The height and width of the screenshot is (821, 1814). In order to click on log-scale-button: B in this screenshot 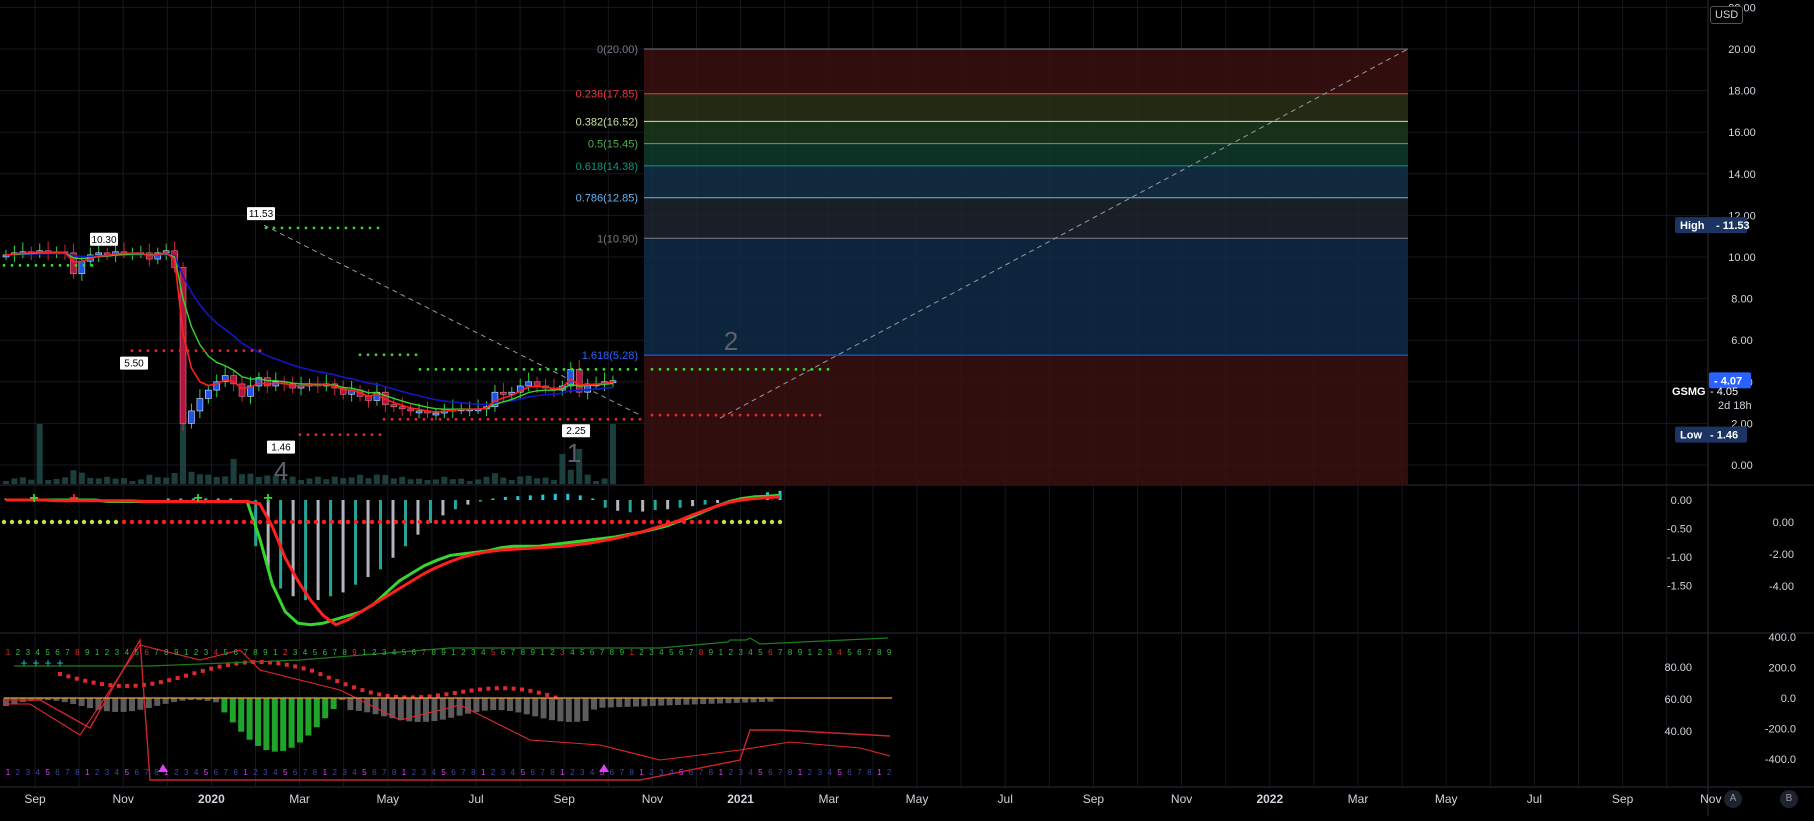, I will do `click(1789, 799)`.